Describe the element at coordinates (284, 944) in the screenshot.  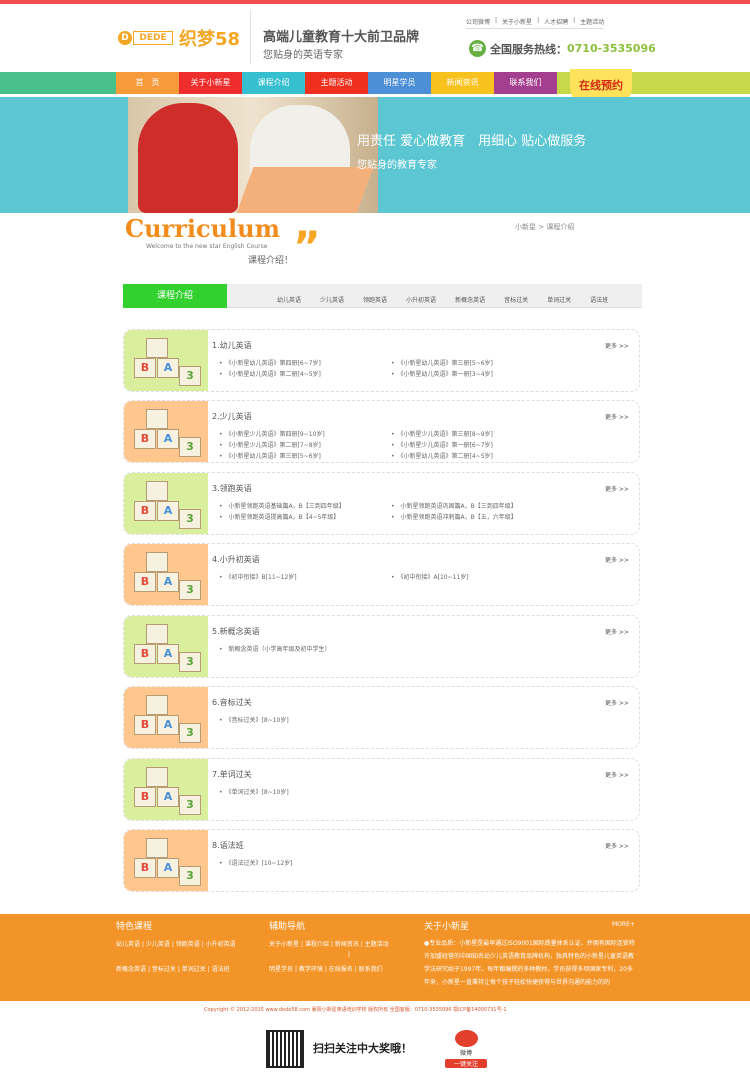
I see `footer-link: 关于小新星` at that location.